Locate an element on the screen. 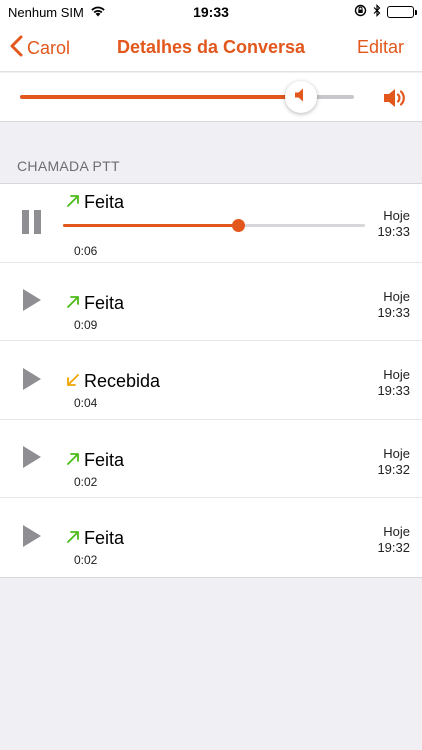 Image resolution: width=422 pixels, height=750 pixels. incoming-arrow-icon is located at coordinates (73, 381).